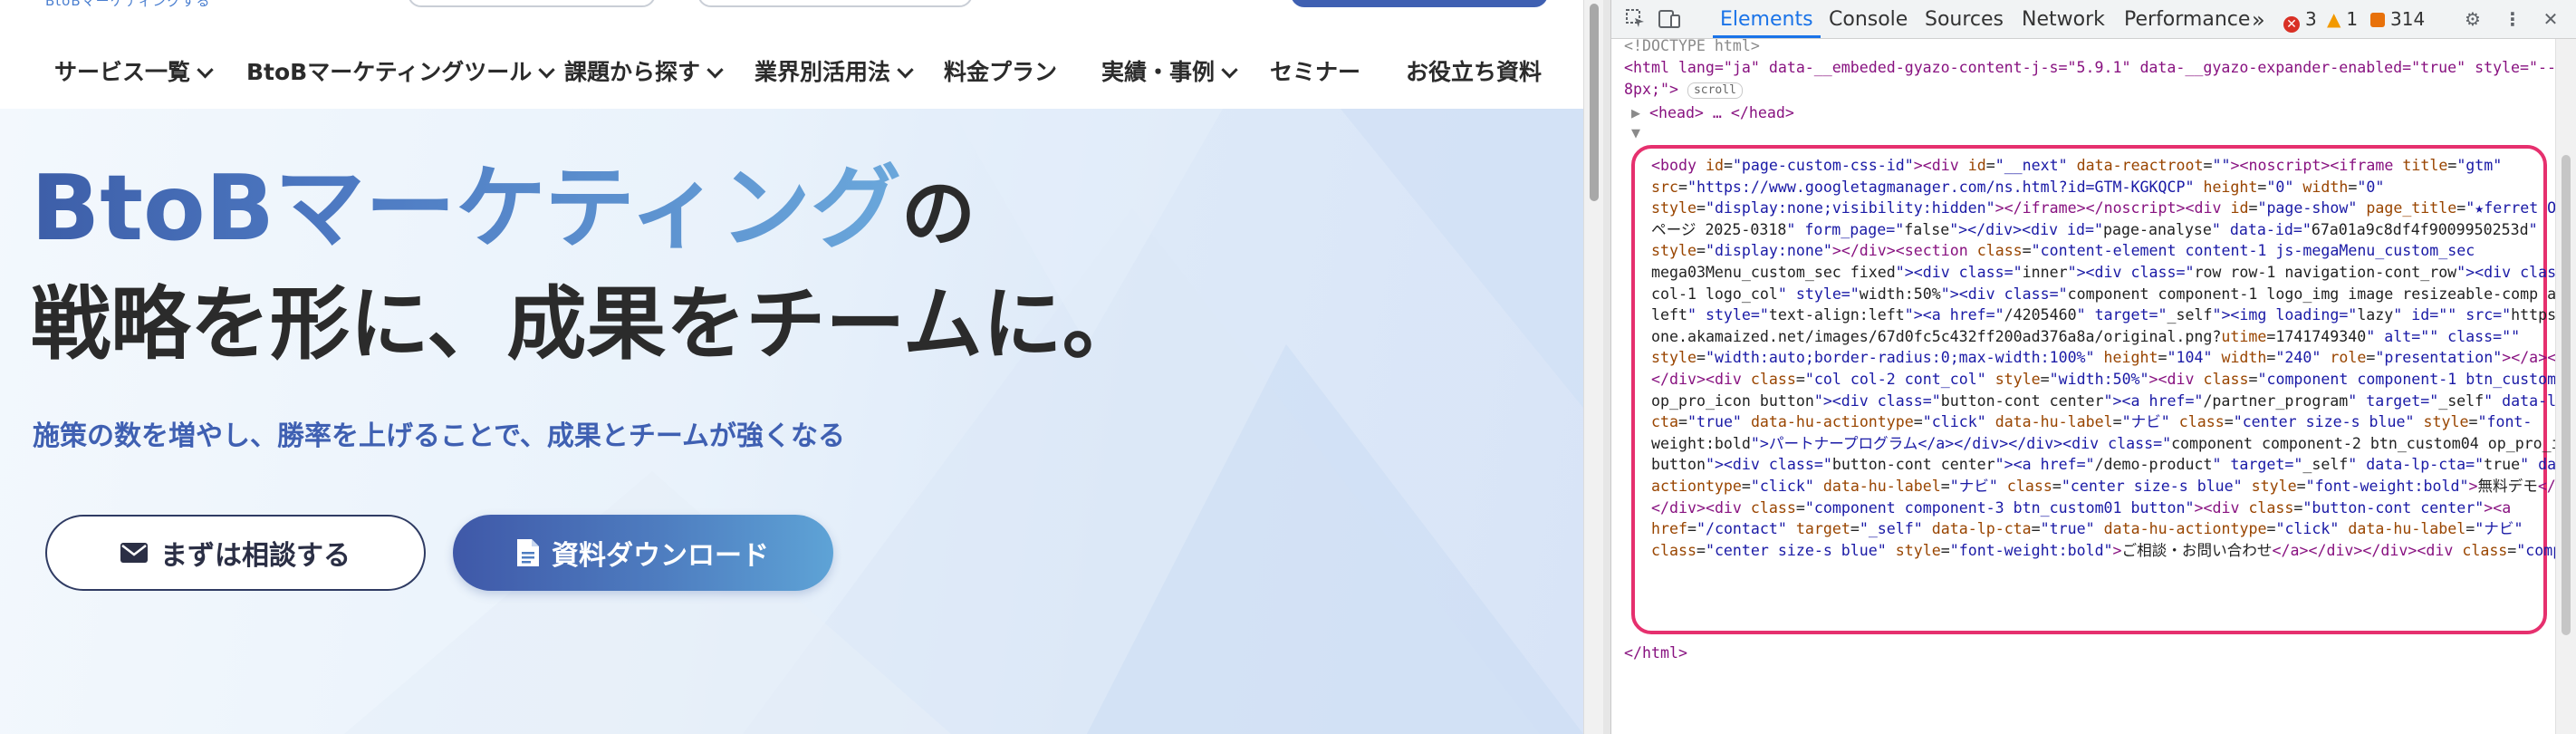 This screenshot has height=734, width=2576. Describe the element at coordinates (1169, 72) in the screenshot. I see `nav-item-cases: 実績・事例` at that location.